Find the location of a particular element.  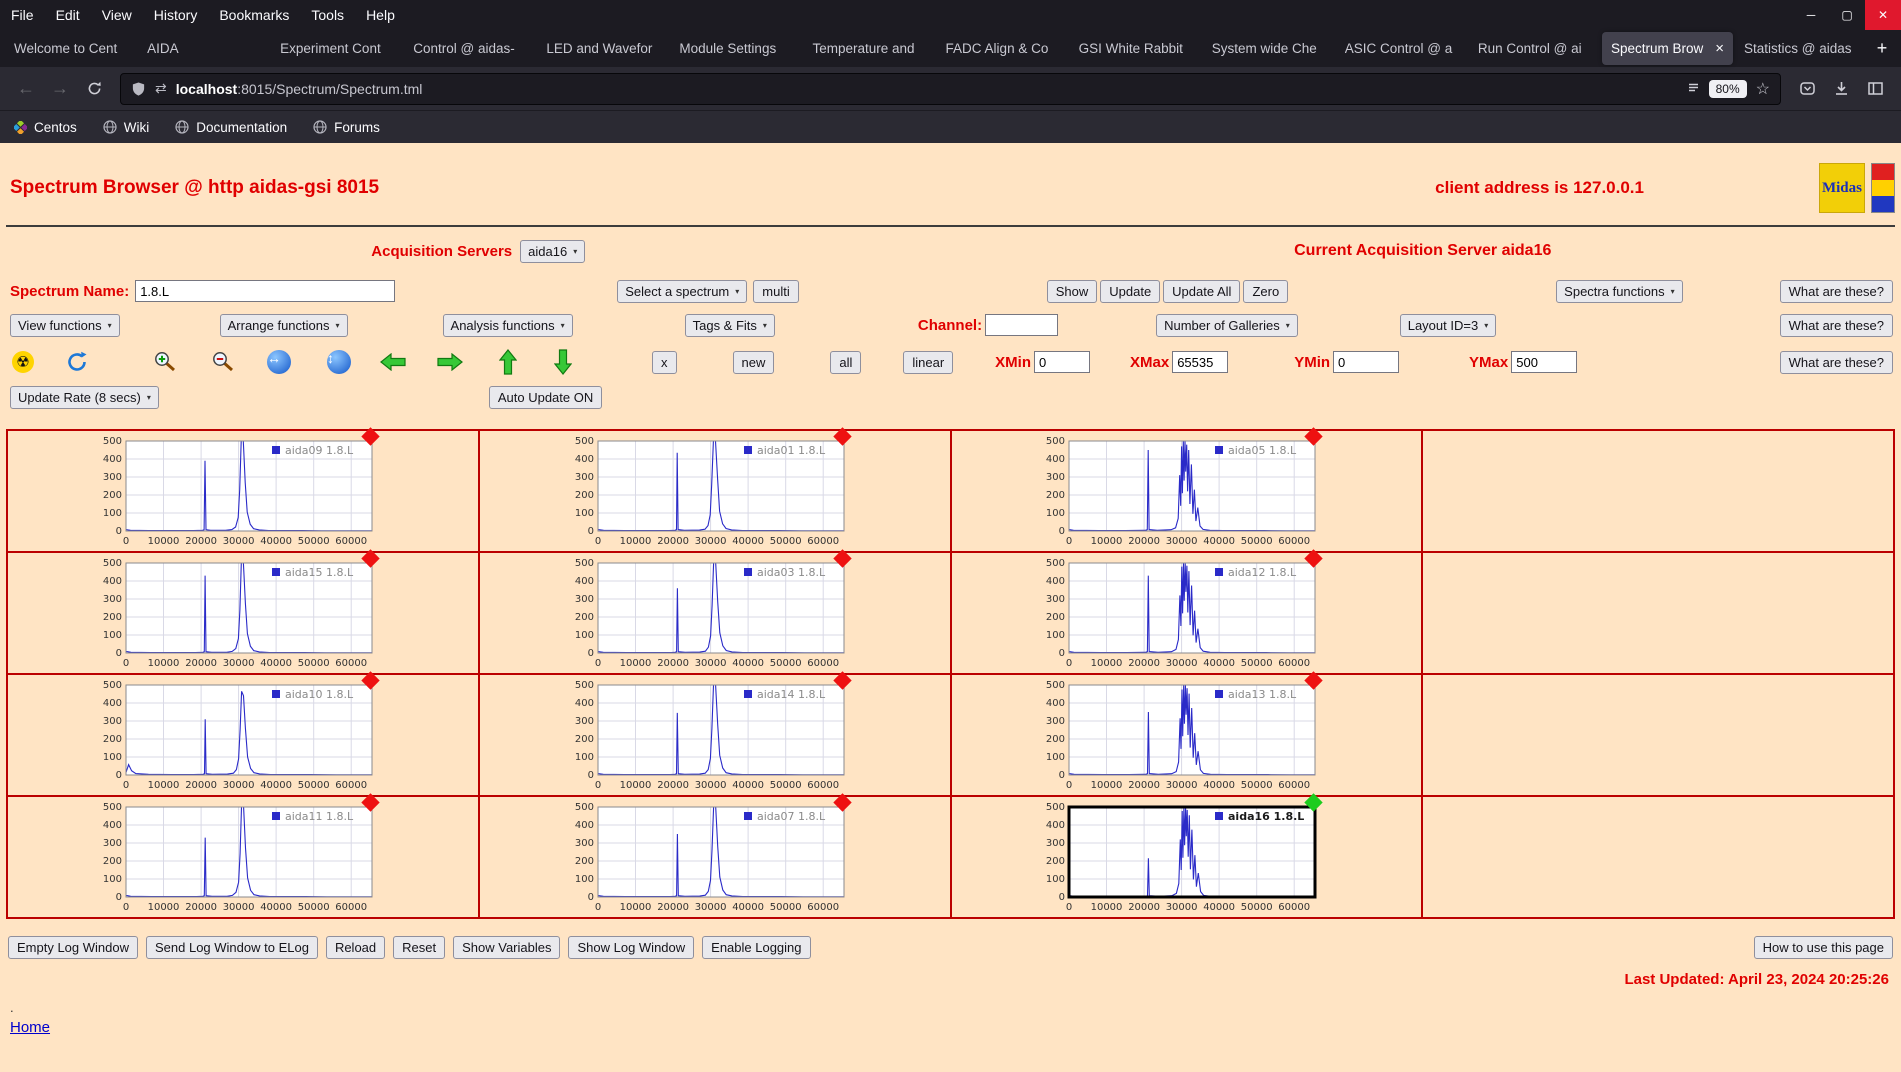

reset-button: Reset is located at coordinates (419, 947).